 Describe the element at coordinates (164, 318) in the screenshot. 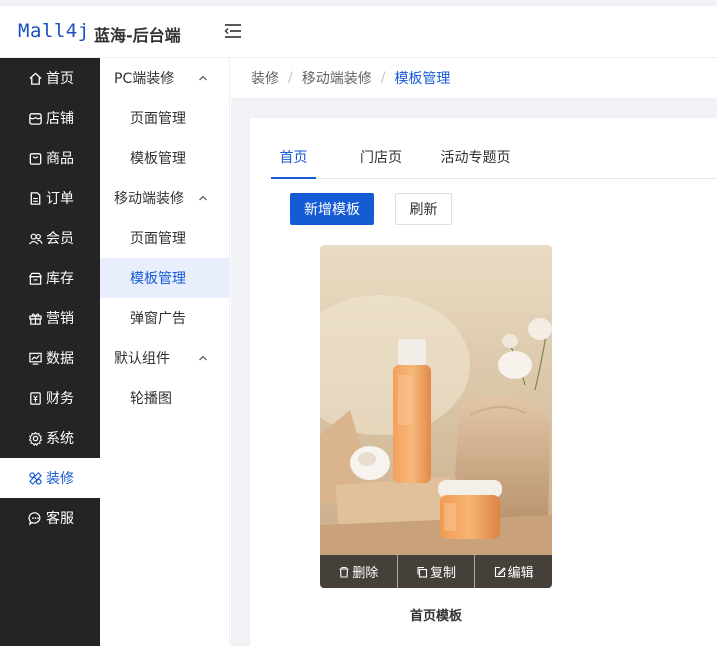

I see `submenu-item-popup-ads: 弹窗广告` at that location.